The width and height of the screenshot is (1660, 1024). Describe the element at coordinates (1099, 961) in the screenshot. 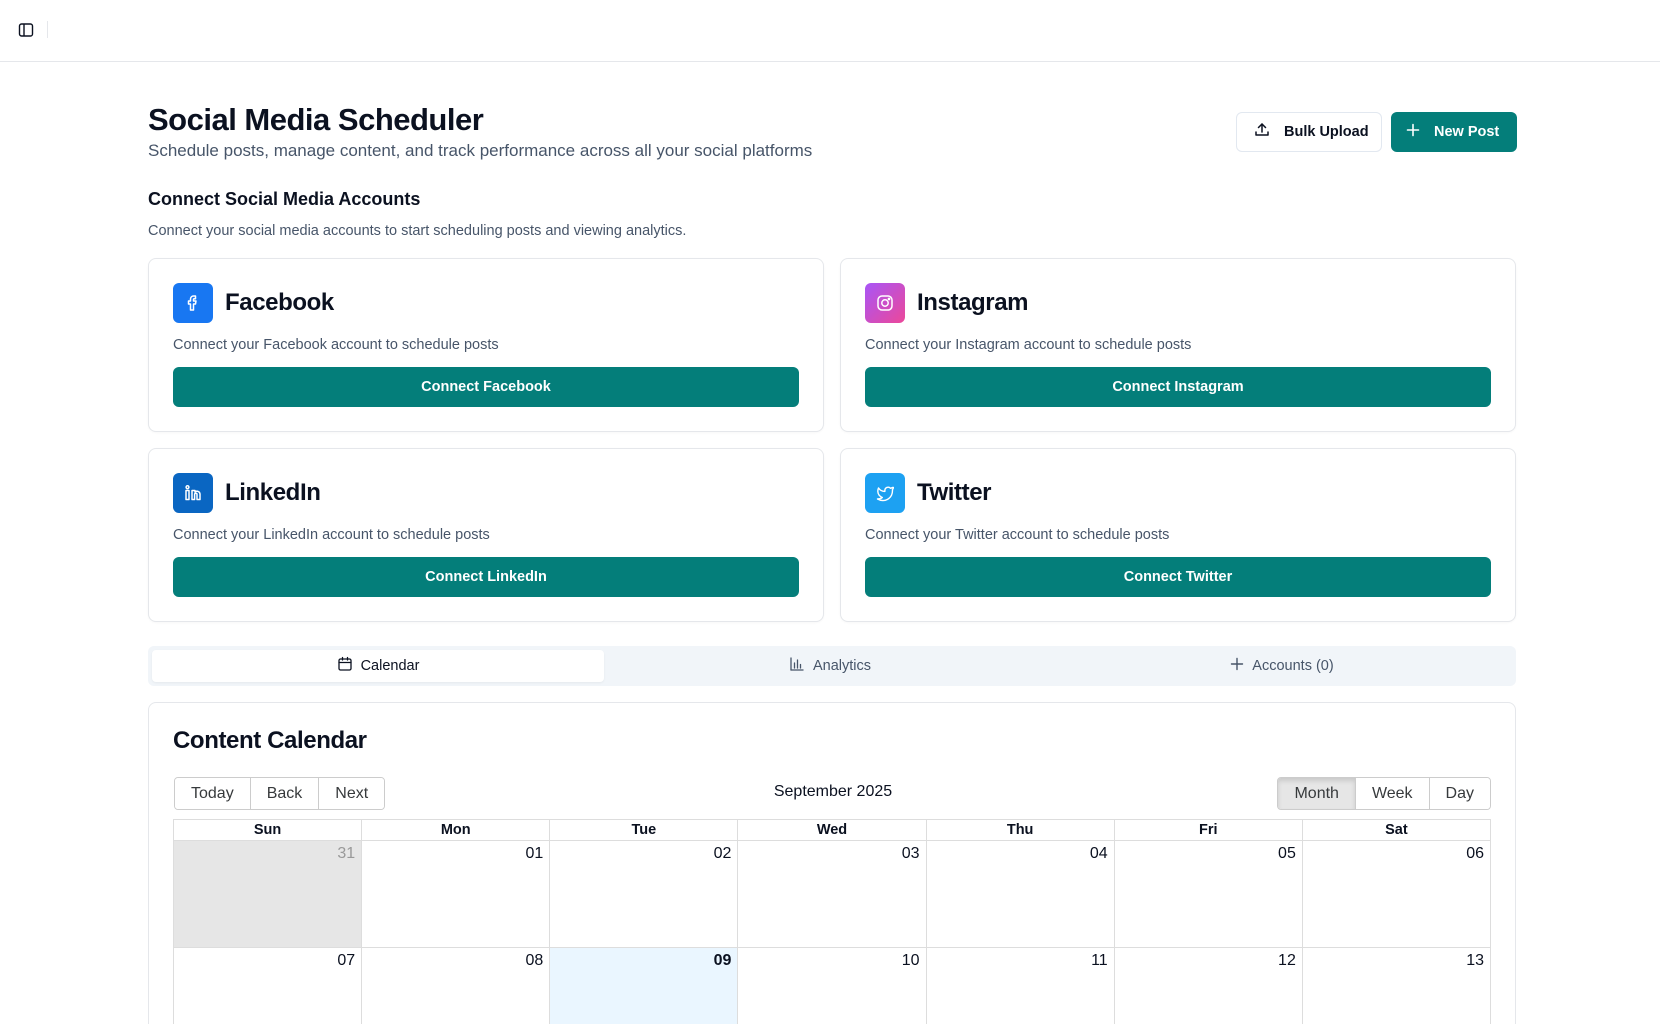

I see `day-number: 11` at that location.